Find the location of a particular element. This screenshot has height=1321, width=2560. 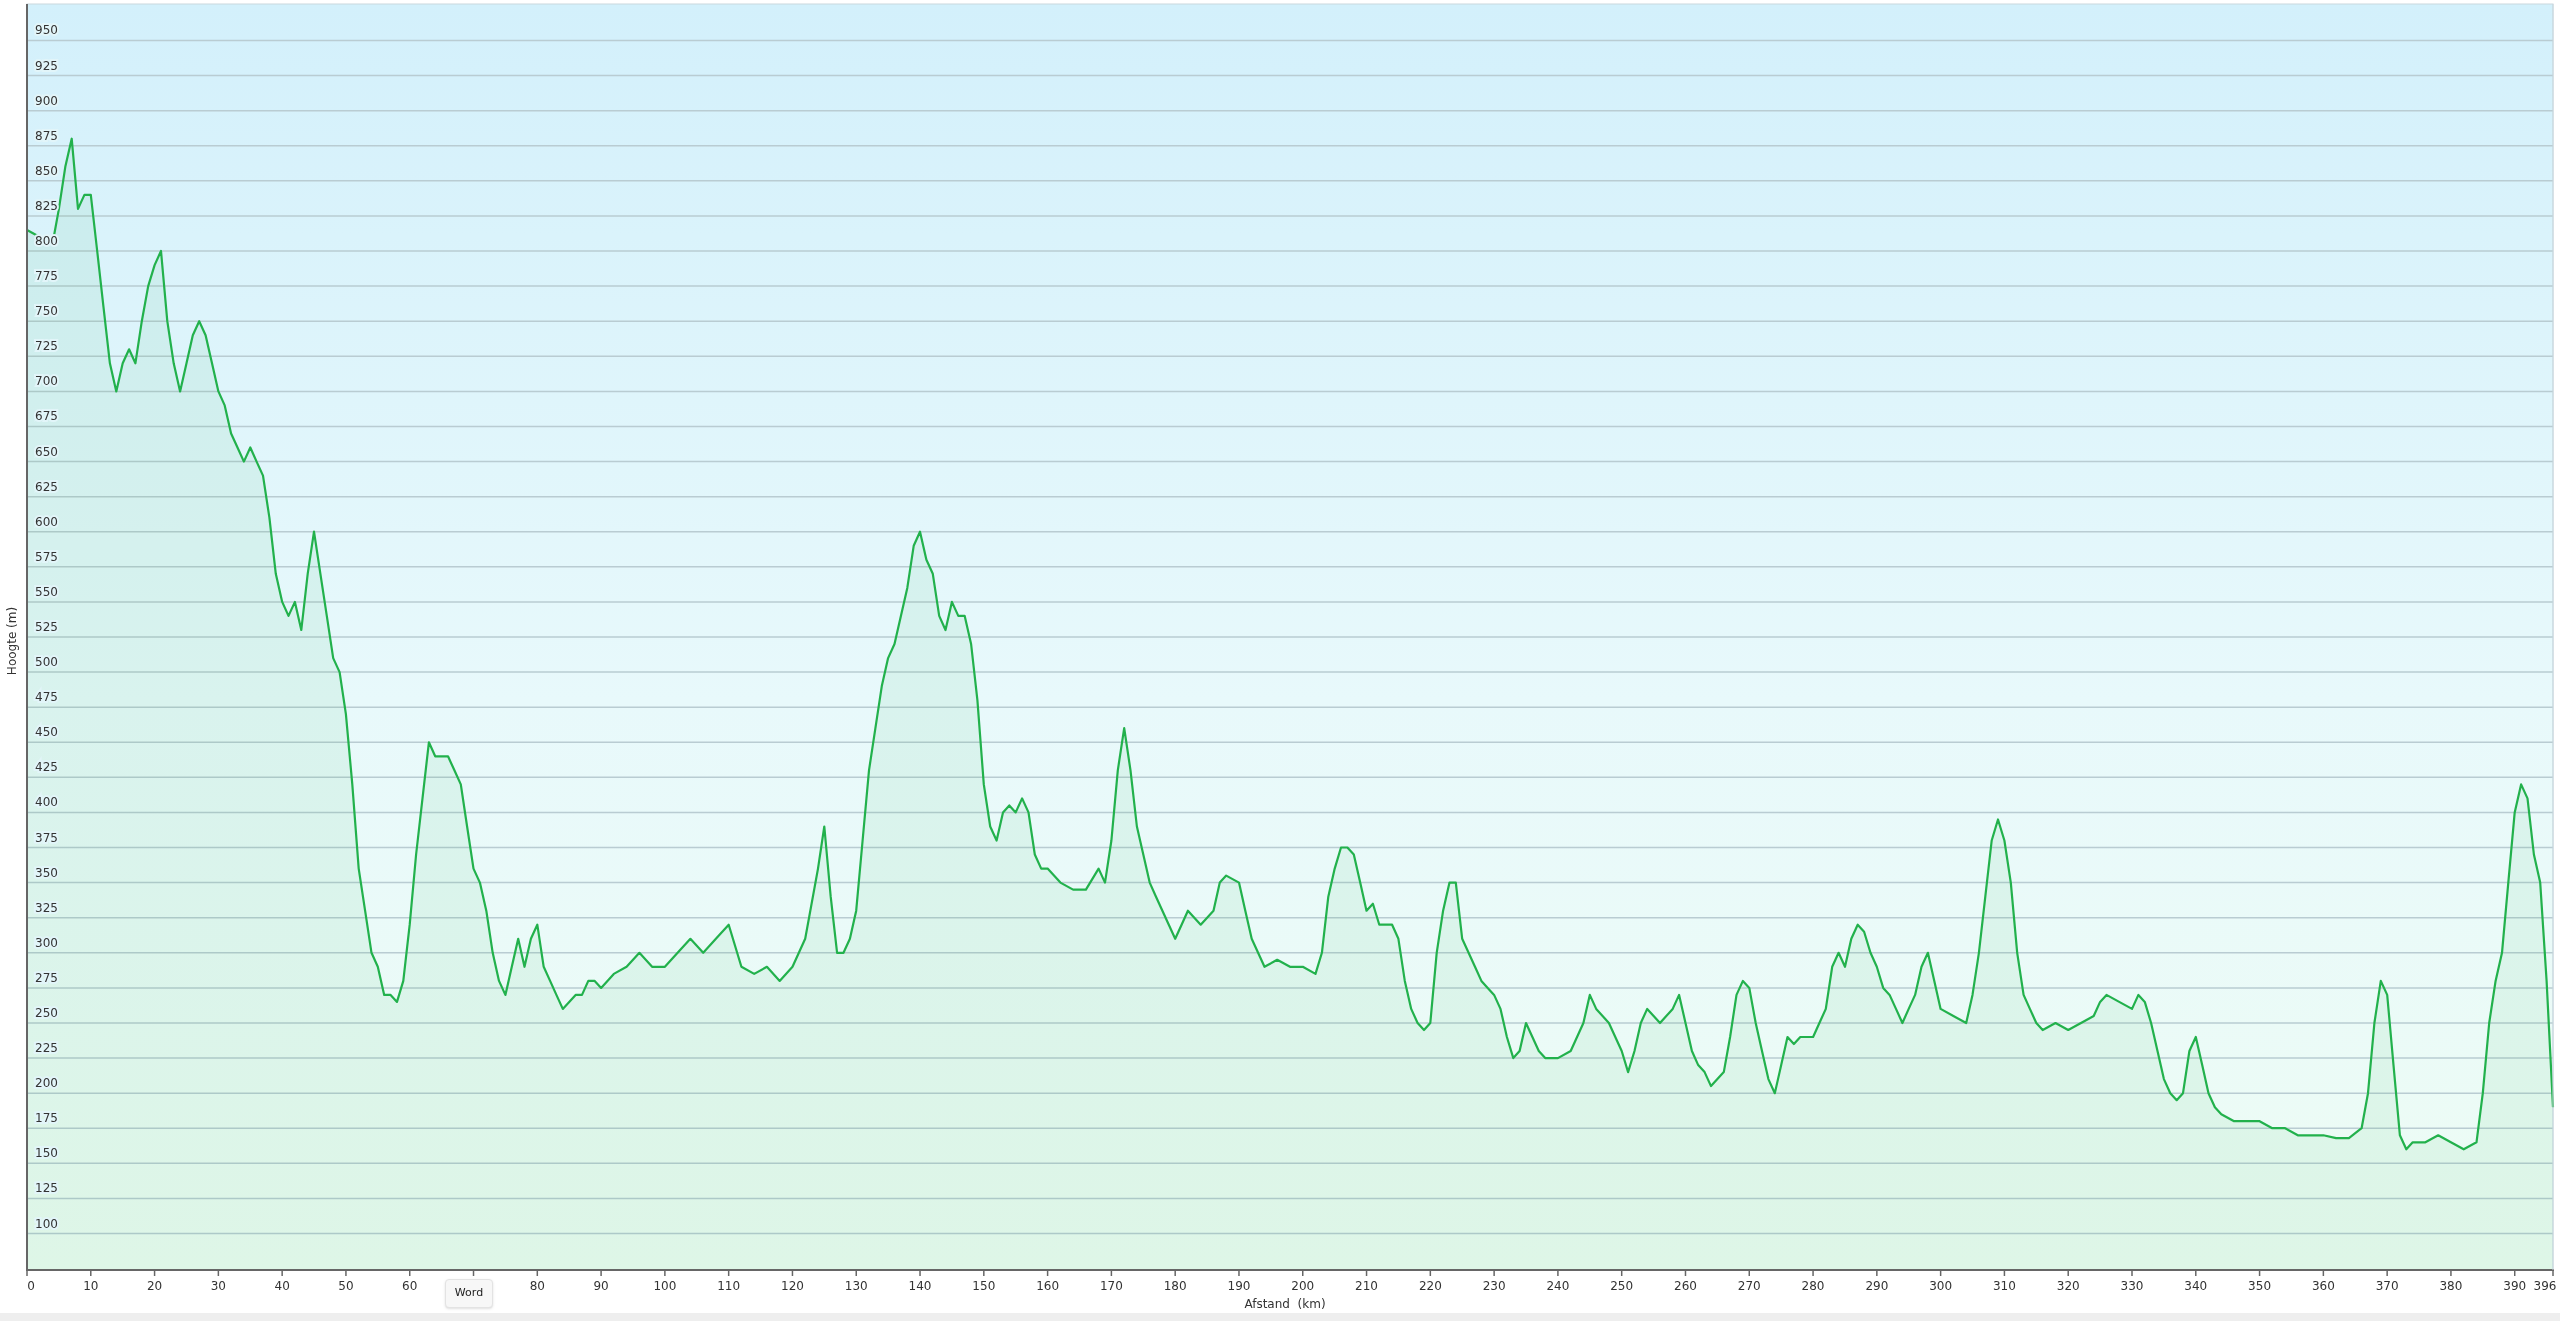

x-tick-label: 320 is located at coordinates (2068, 1286).